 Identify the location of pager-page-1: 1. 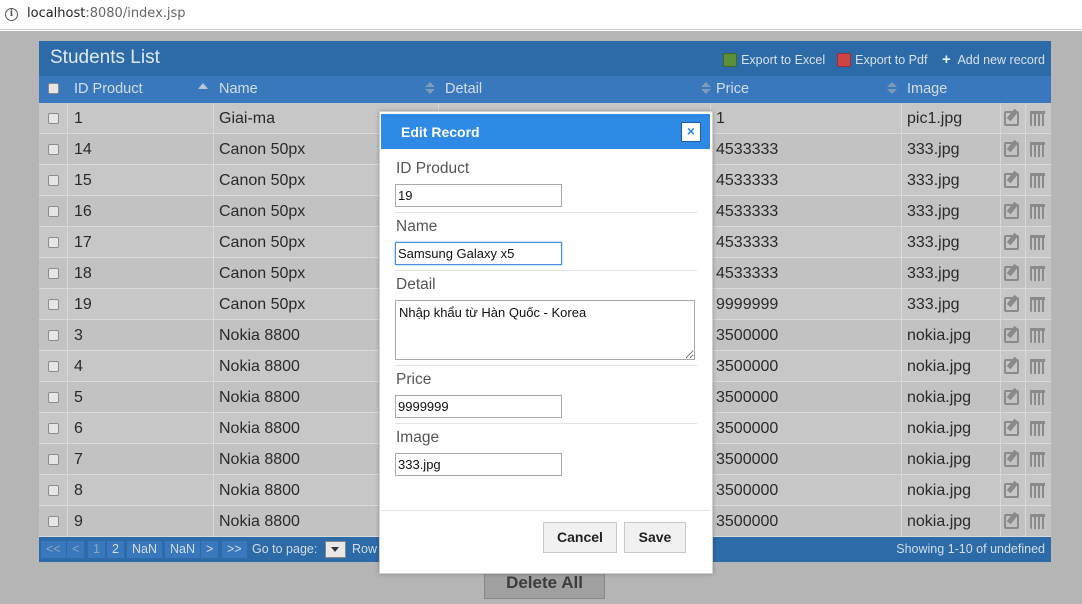
(96, 549).